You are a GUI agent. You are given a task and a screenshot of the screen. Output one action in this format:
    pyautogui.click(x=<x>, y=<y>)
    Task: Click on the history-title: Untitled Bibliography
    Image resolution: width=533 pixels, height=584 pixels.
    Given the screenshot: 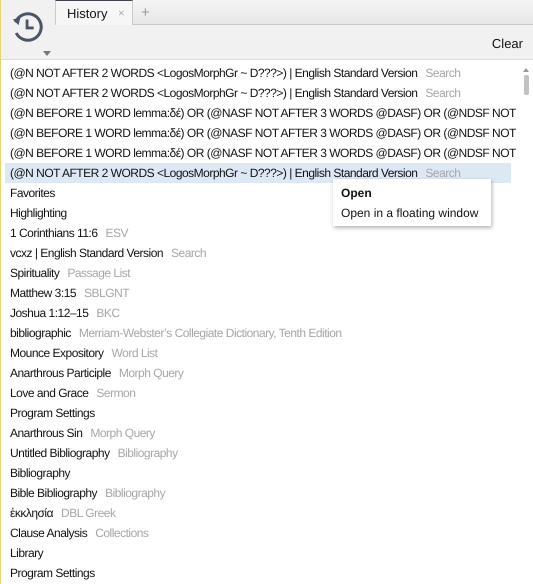 What is the action you would take?
    pyautogui.click(x=60, y=453)
    